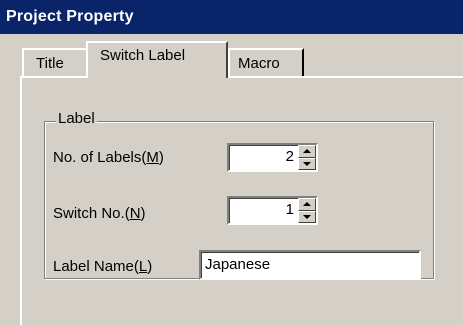 This screenshot has height=325, width=463. Describe the element at coordinates (231, 17) in the screenshot. I see `title-bar: Project Property` at that location.